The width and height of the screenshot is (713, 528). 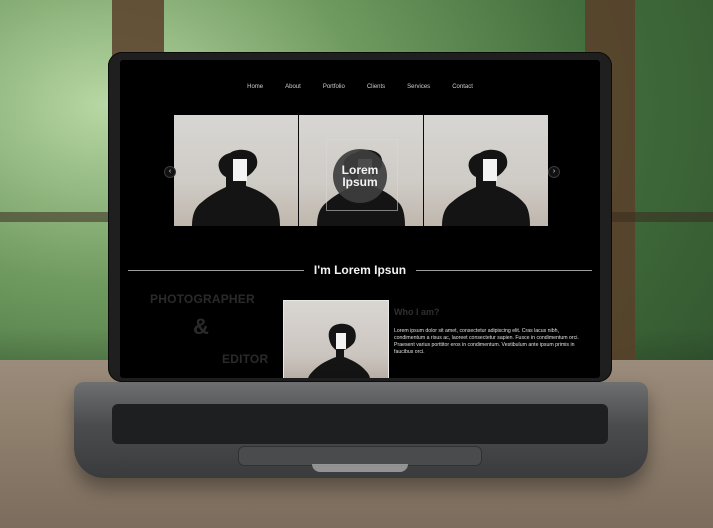 I want to click on carousel-next-button: ›, so click(x=554, y=172).